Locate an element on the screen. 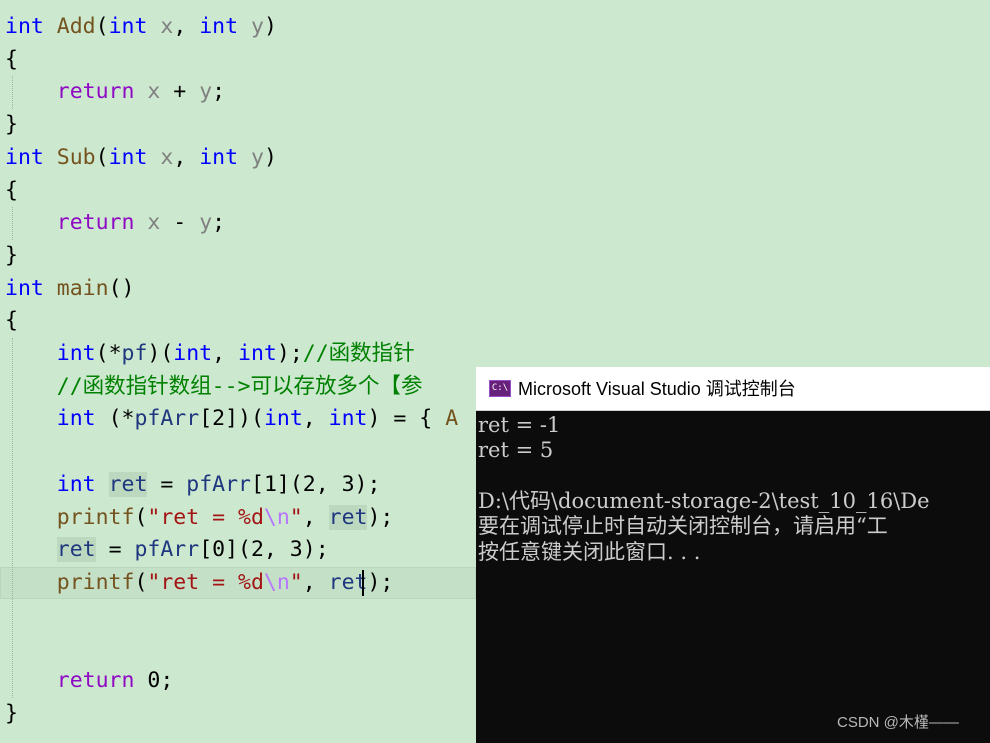 The image size is (990, 743). code-line: int main() is located at coordinates (69, 289).